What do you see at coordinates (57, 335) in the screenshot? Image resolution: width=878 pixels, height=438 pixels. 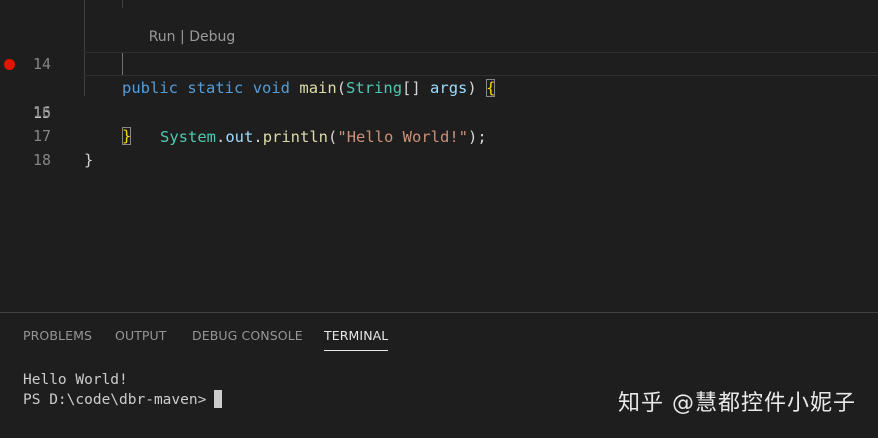 I see `tab-problems: PROBLEMS` at bounding box center [57, 335].